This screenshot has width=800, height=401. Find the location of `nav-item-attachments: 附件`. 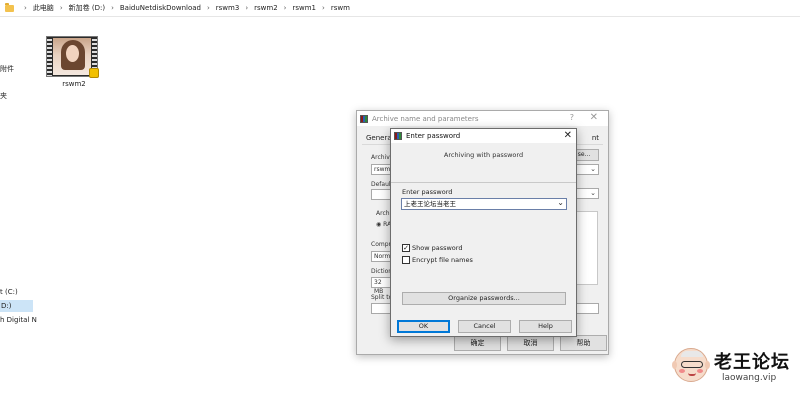

nav-item-attachments: 附件 is located at coordinates (7, 69).